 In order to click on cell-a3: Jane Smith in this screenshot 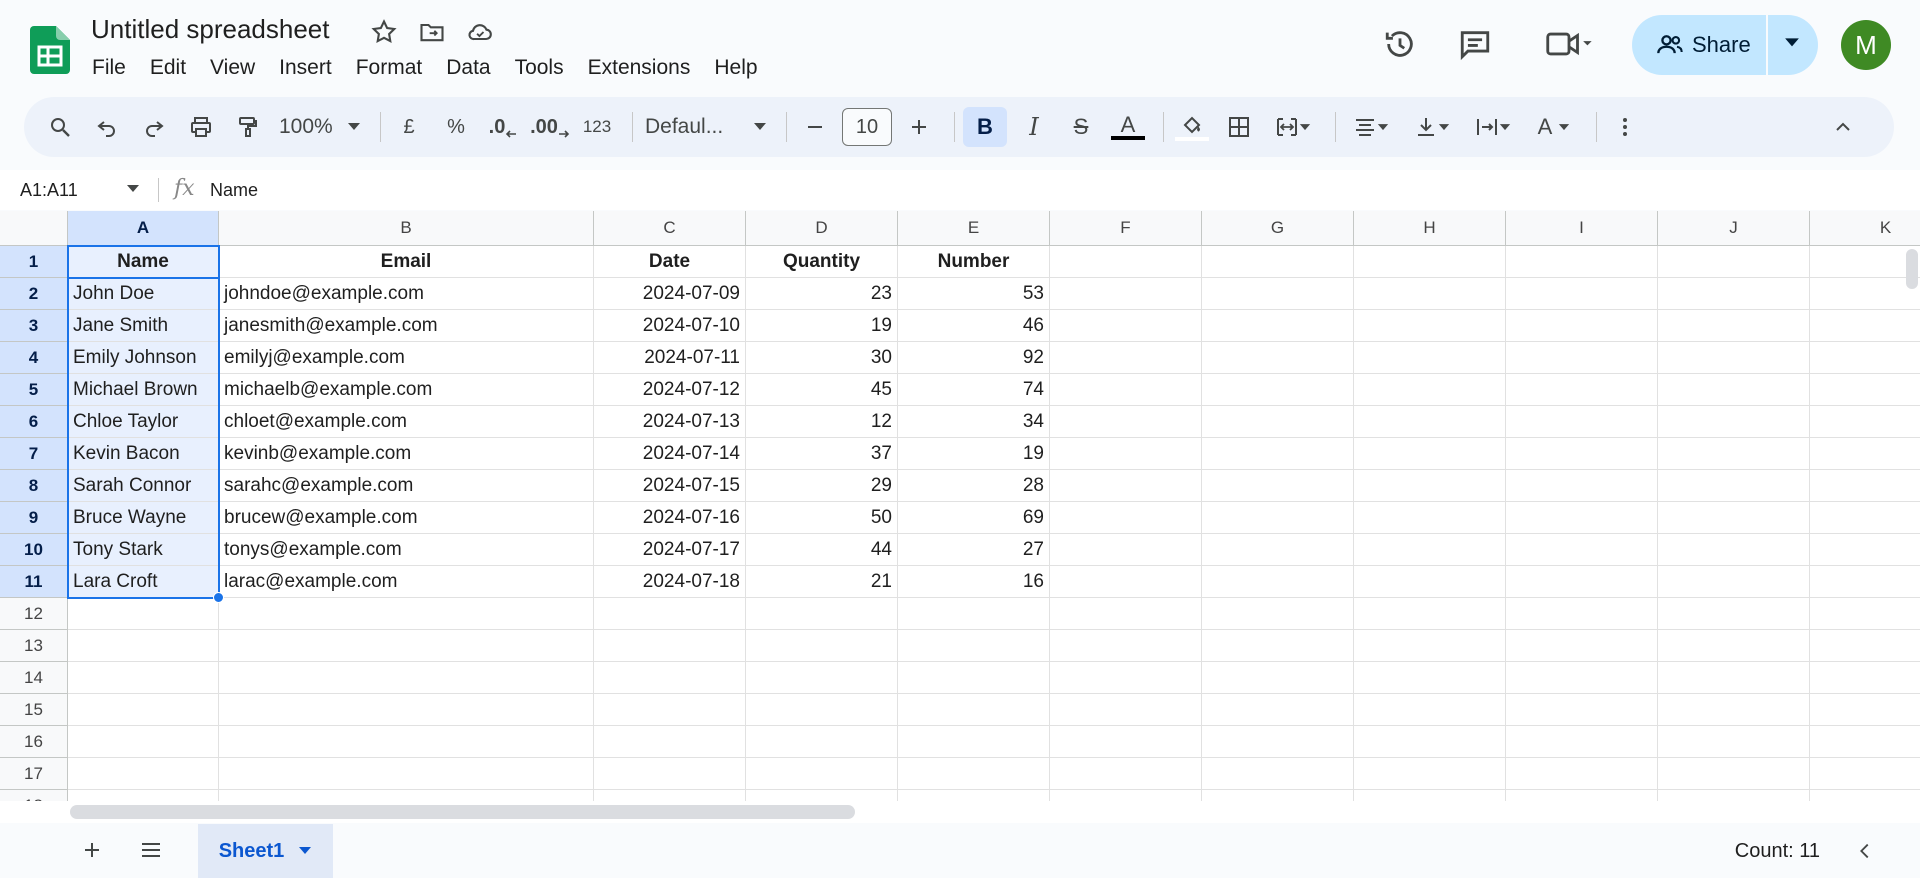, I will do `click(143, 326)`.